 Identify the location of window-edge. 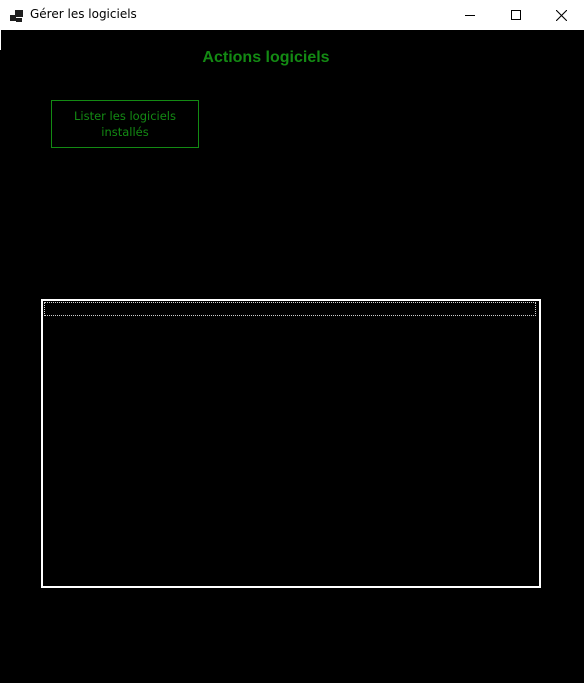
(0, 40).